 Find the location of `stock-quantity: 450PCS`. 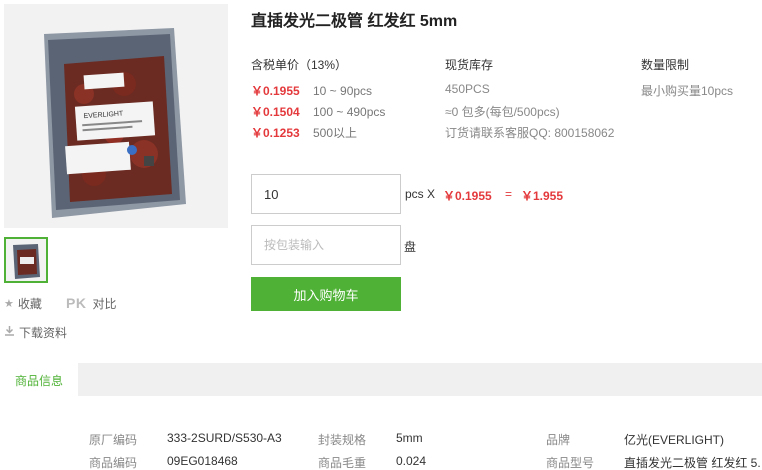

stock-quantity: 450PCS is located at coordinates (467, 89).